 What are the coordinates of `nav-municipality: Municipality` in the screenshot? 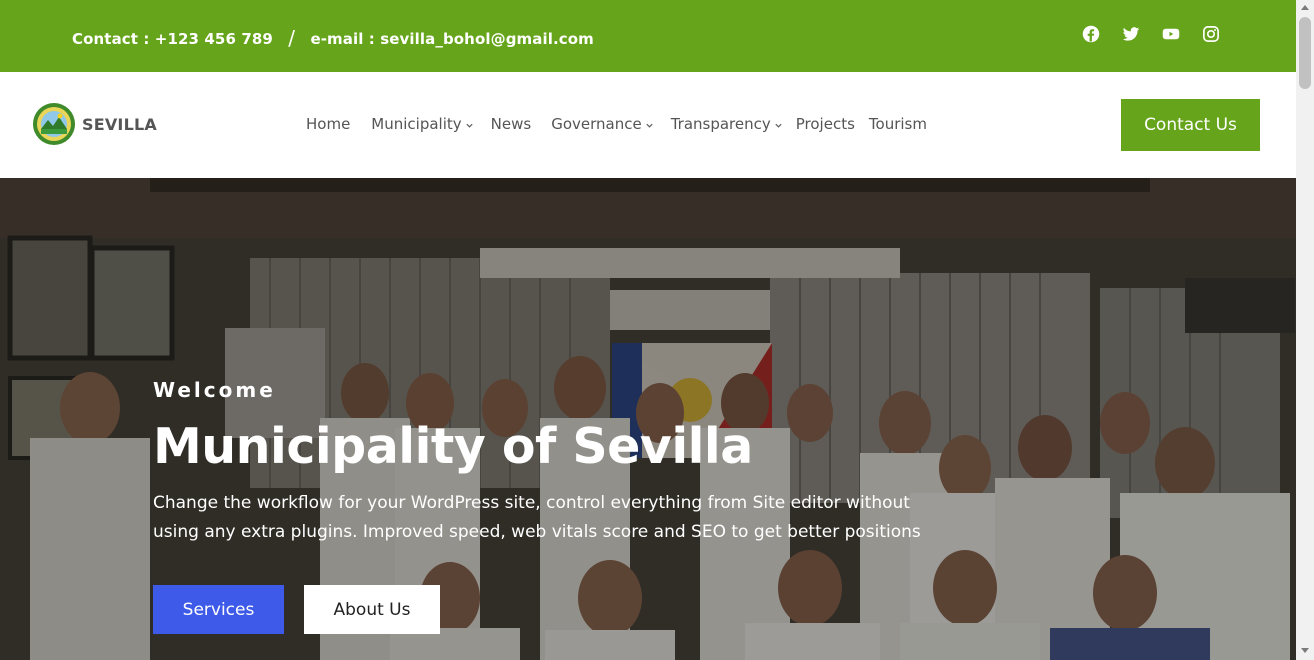 It's located at (422, 124).